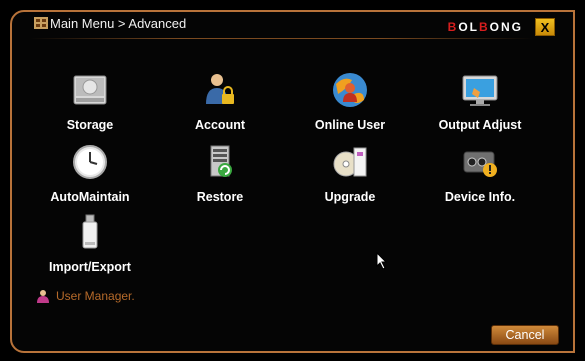 The image size is (585, 361). I want to click on online-user-icon, so click(350, 90).